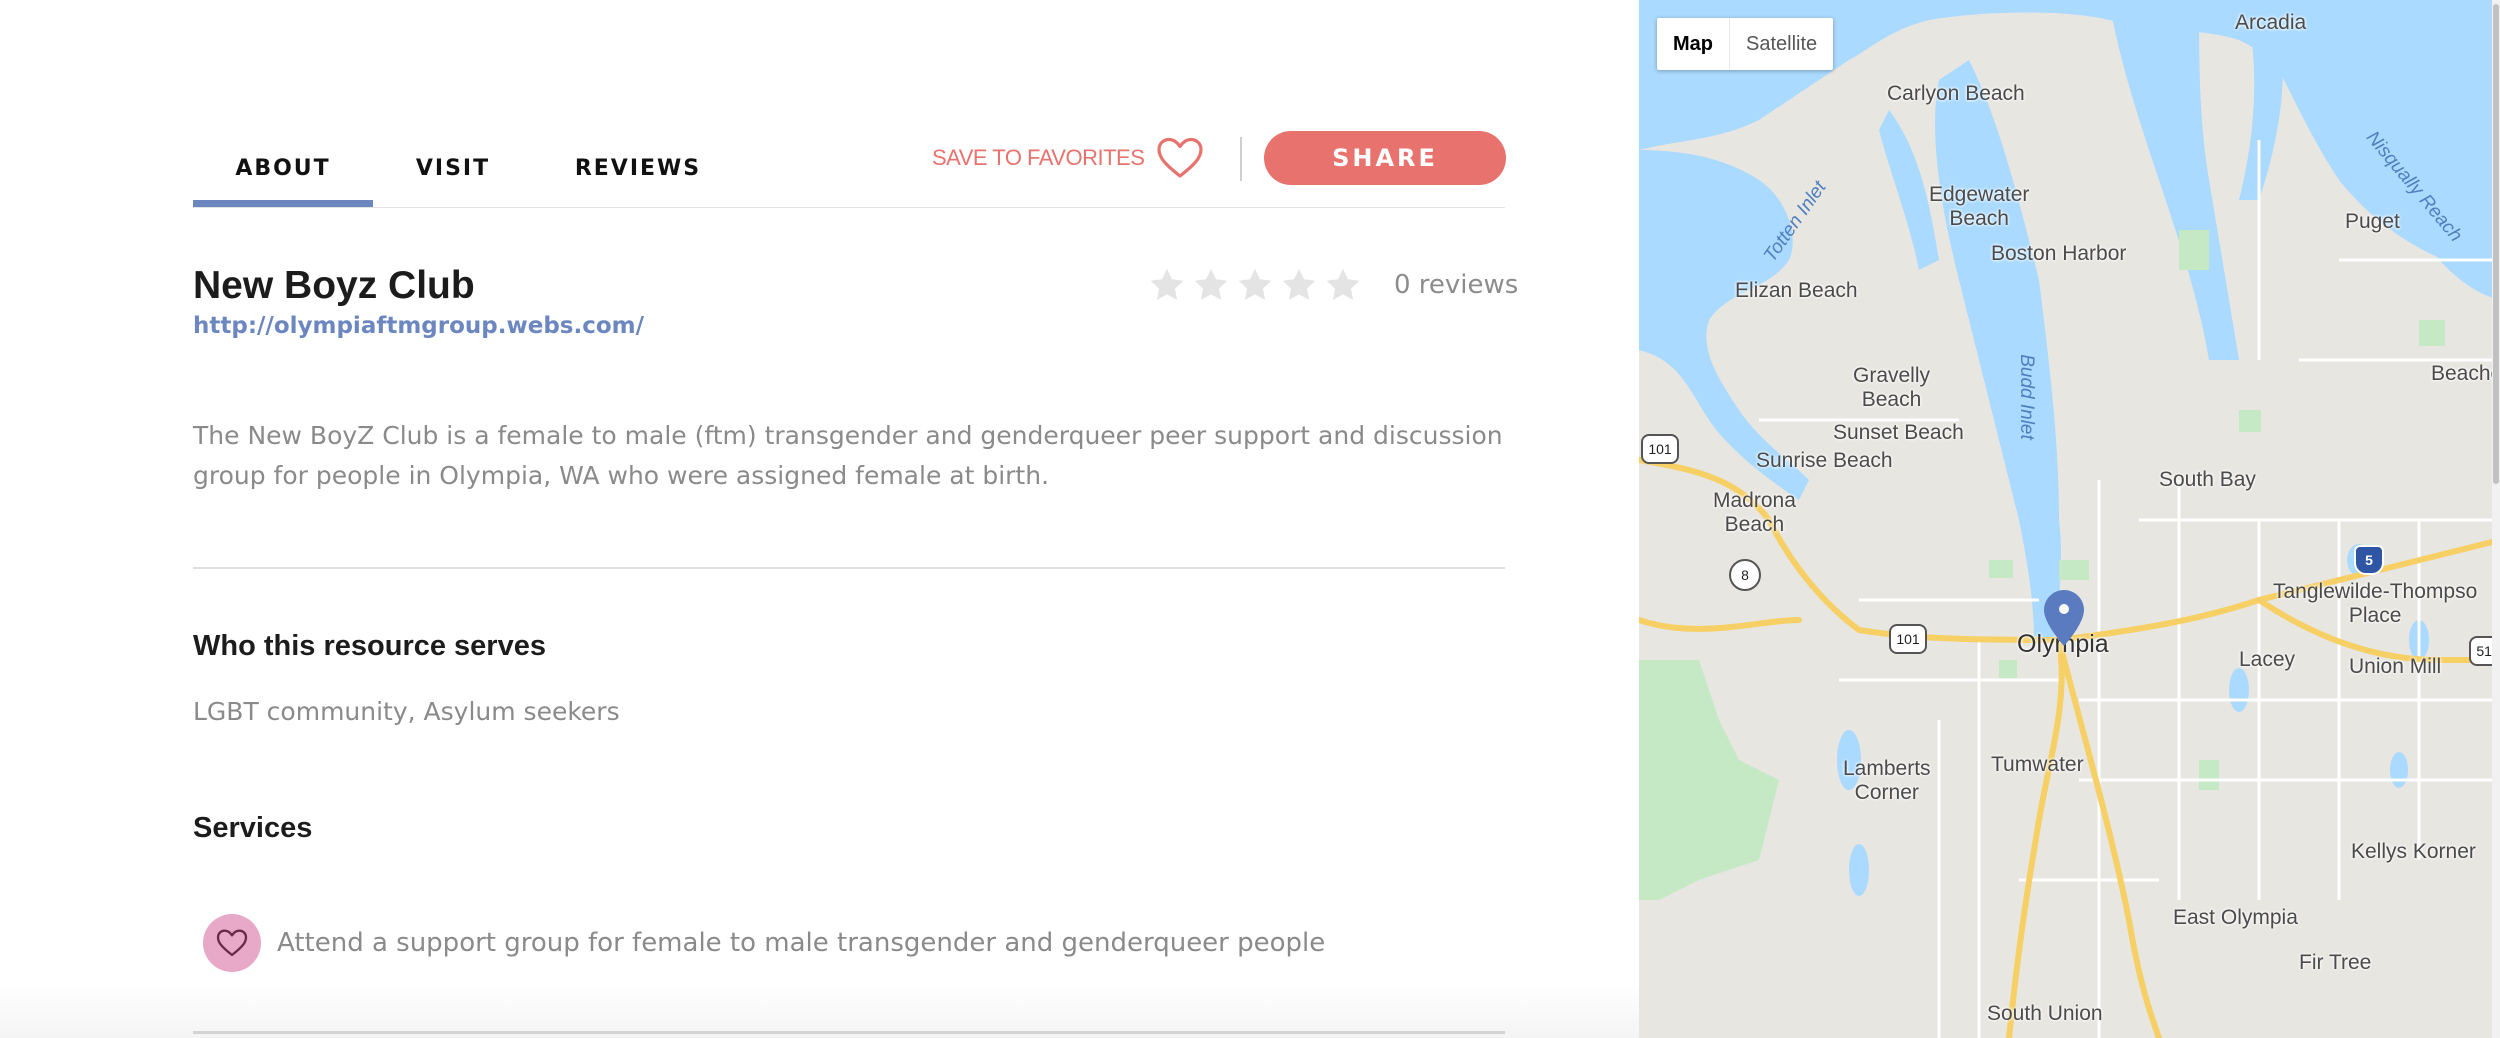 This screenshot has width=2500, height=1038. I want to click on map-label-sunrise-beach: Sunrise Beach, so click(1824, 460).